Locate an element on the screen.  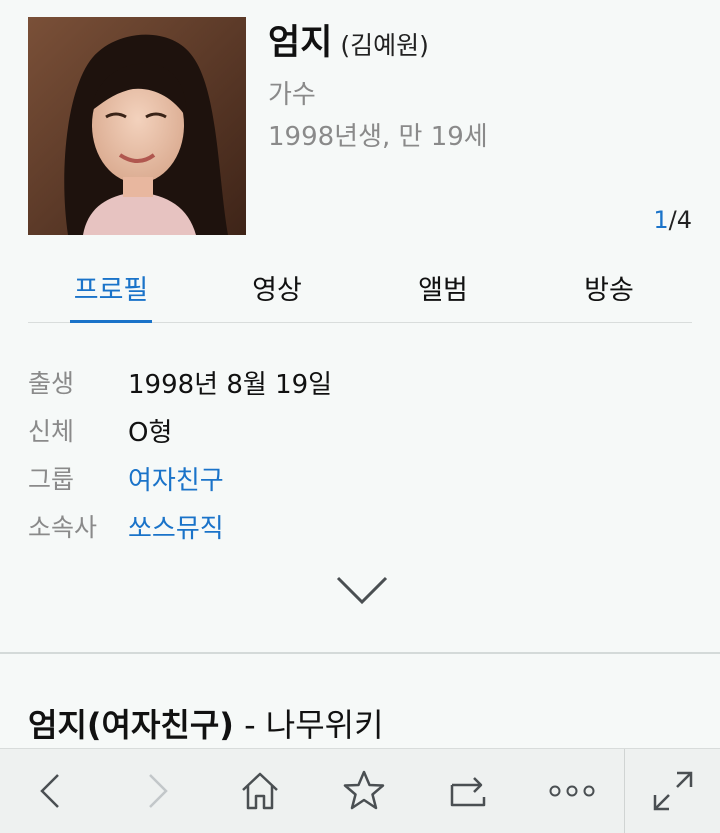
more-icon is located at coordinates (572, 791).